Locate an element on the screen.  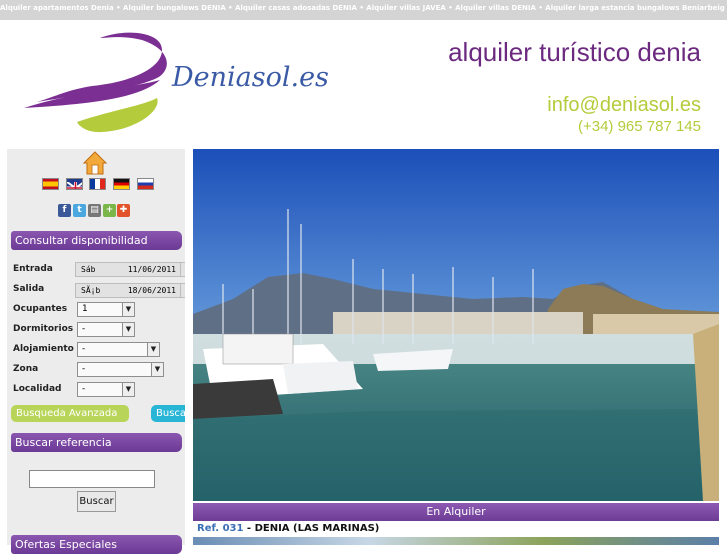
locality-label: Localidad is located at coordinates (37, 389).